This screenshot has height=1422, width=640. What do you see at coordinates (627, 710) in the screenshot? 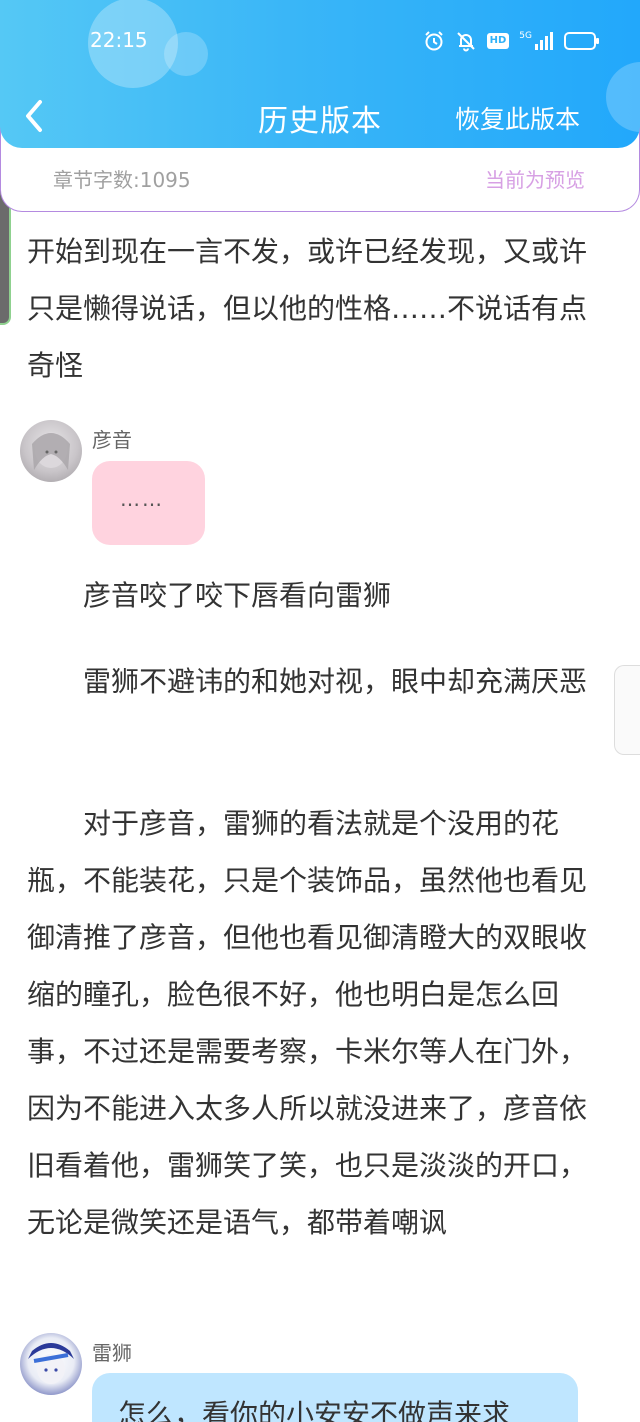
I see `right-edge-handle` at bounding box center [627, 710].